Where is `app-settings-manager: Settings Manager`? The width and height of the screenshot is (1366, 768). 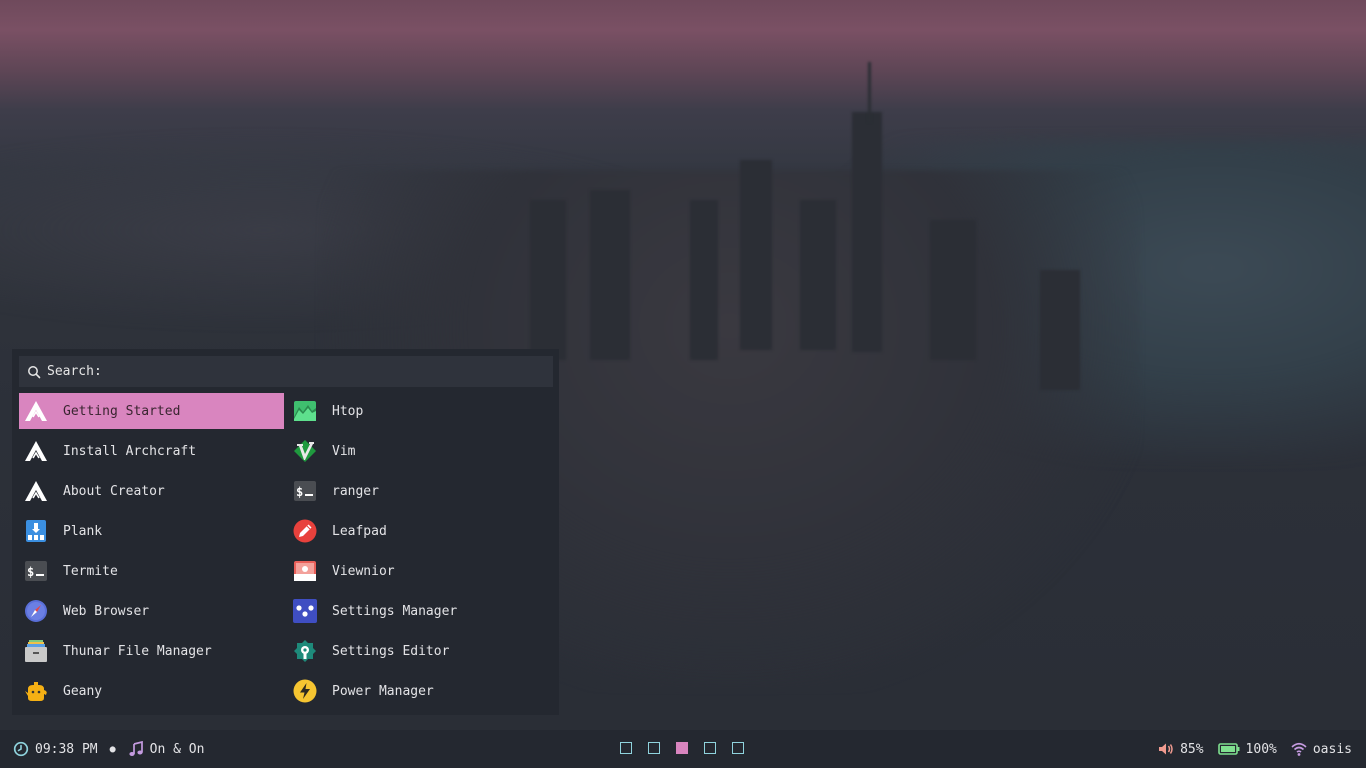
app-settings-manager: Settings Manager is located at coordinates (420, 611).